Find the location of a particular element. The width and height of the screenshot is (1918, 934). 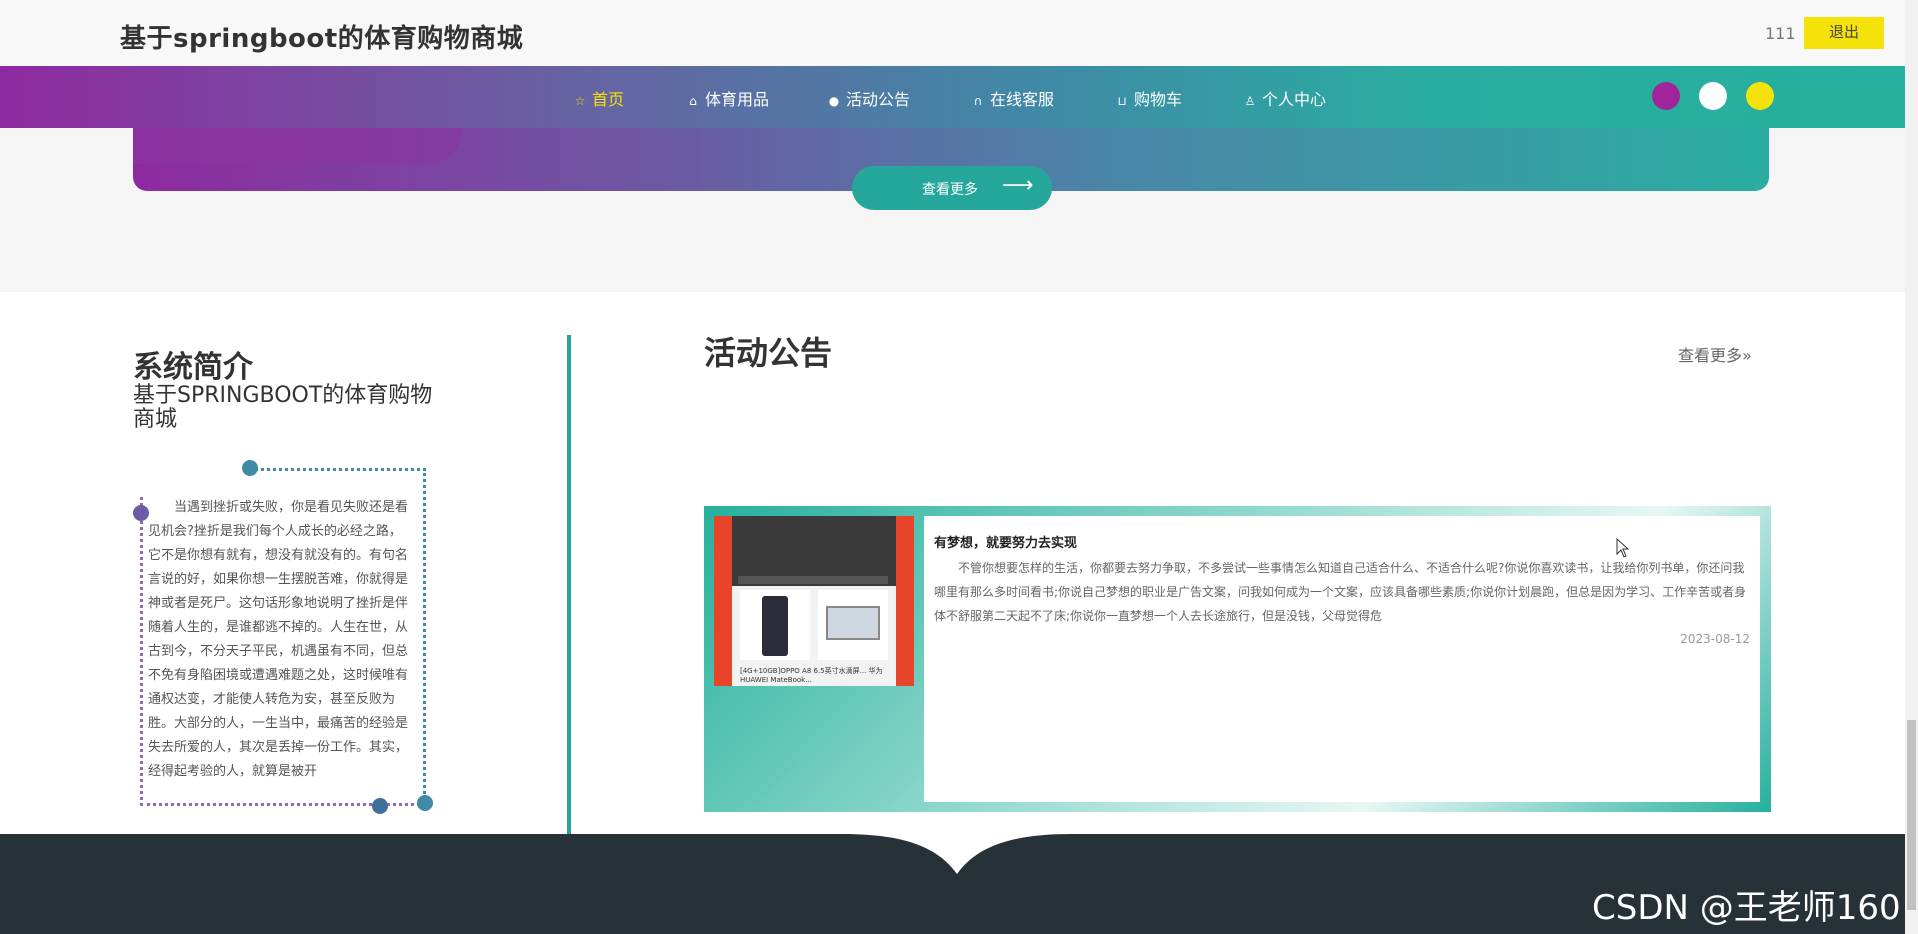

logout-button: 退出 is located at coordinates (1844, 33).